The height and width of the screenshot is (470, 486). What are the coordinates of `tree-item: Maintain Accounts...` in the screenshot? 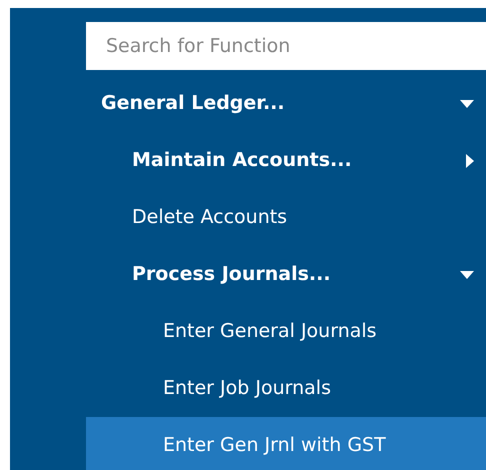 It's located at (286, 160).